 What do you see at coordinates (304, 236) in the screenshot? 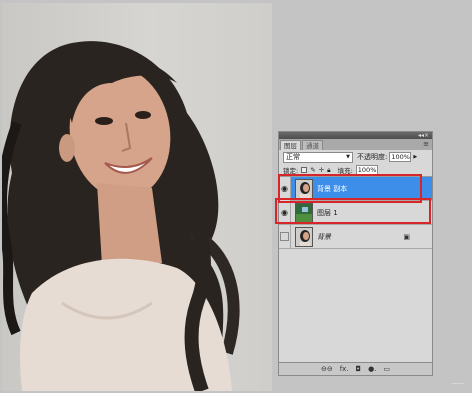
I see `layer-thumbnail` at bounding box center [304, 236].